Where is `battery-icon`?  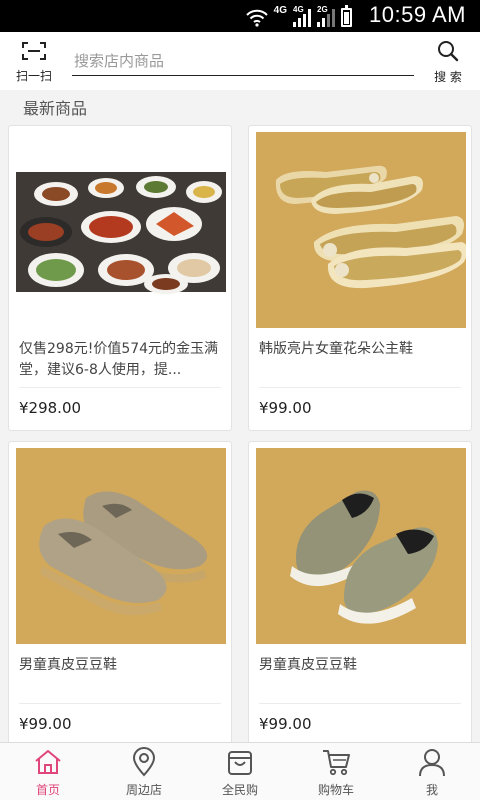
battery-icon is located at coordinates (346, 16).